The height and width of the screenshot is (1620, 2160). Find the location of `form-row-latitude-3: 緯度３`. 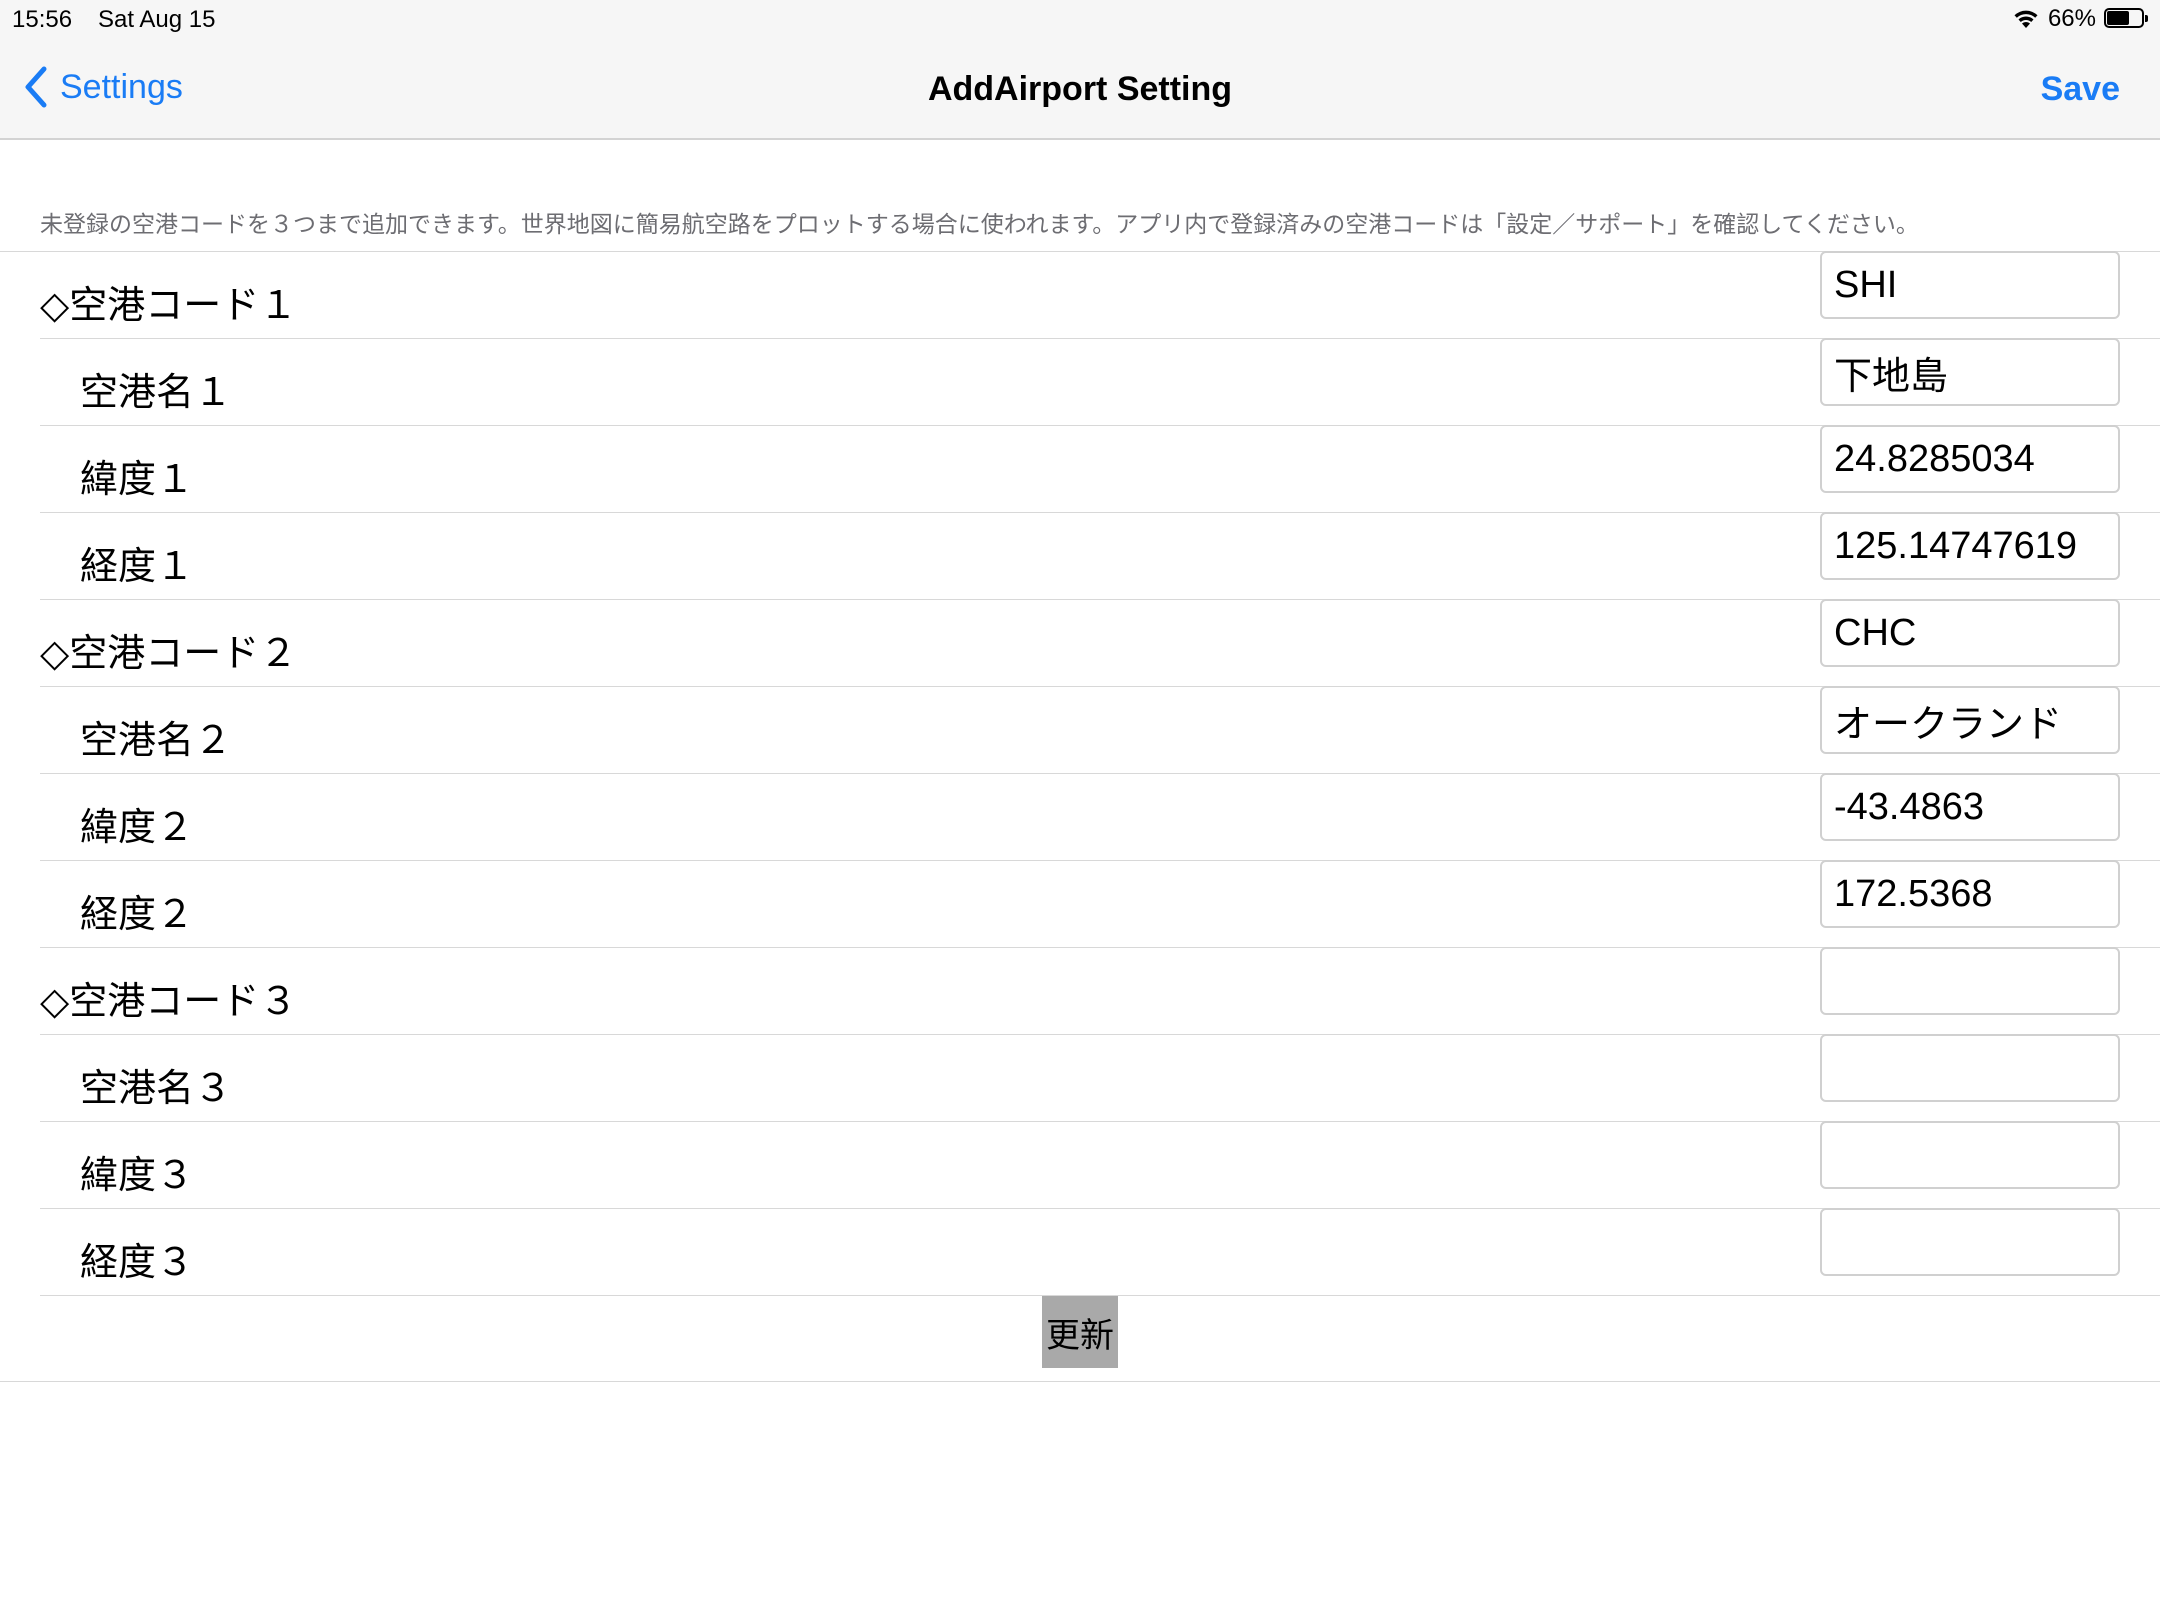

form-row-latitude-3: 緯度３ is located at coordinates (1100, 1165).